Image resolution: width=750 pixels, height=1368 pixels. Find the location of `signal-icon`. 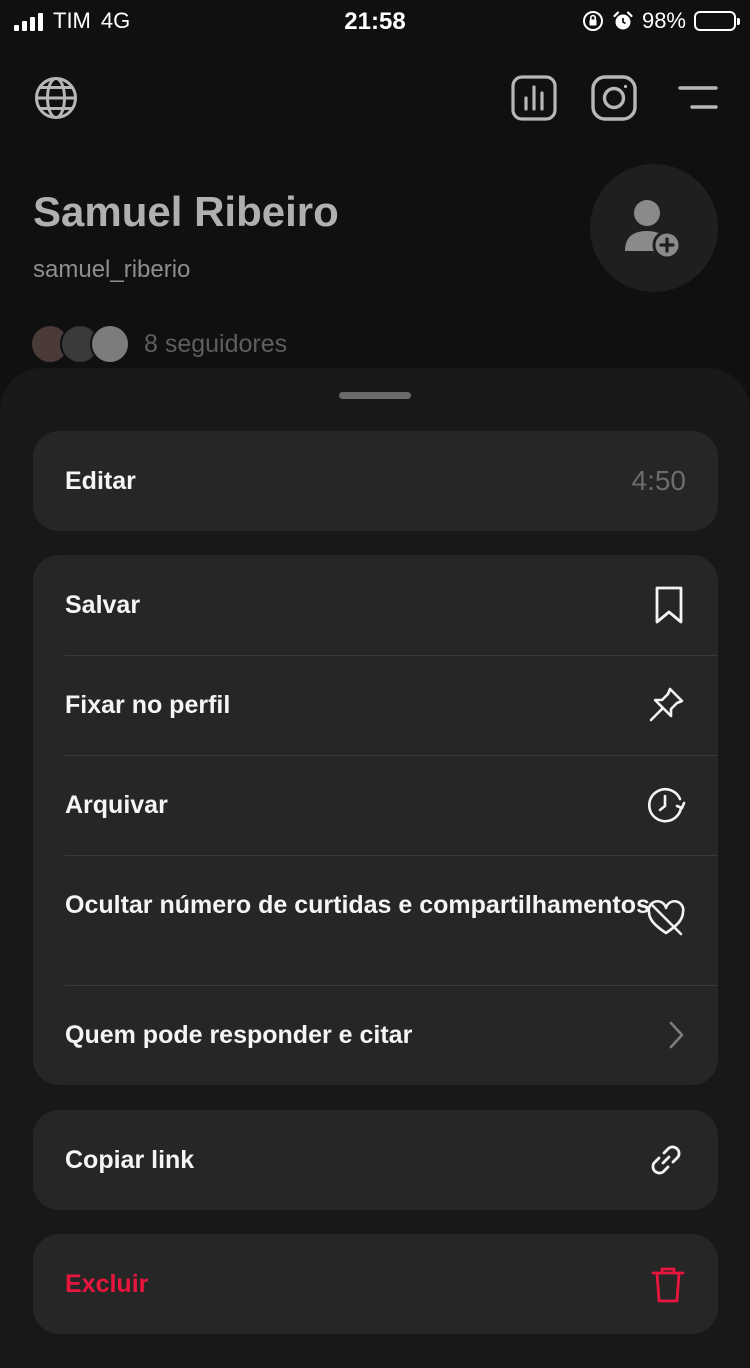

signal-icon is located at coordinates (28, 21).